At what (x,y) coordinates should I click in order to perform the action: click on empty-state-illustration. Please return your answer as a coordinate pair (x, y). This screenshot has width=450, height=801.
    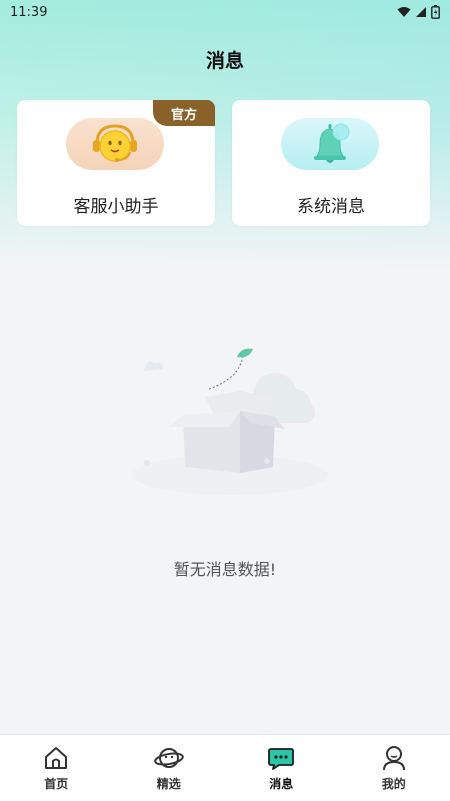
    Looking at the image, I should click on (230, 425).